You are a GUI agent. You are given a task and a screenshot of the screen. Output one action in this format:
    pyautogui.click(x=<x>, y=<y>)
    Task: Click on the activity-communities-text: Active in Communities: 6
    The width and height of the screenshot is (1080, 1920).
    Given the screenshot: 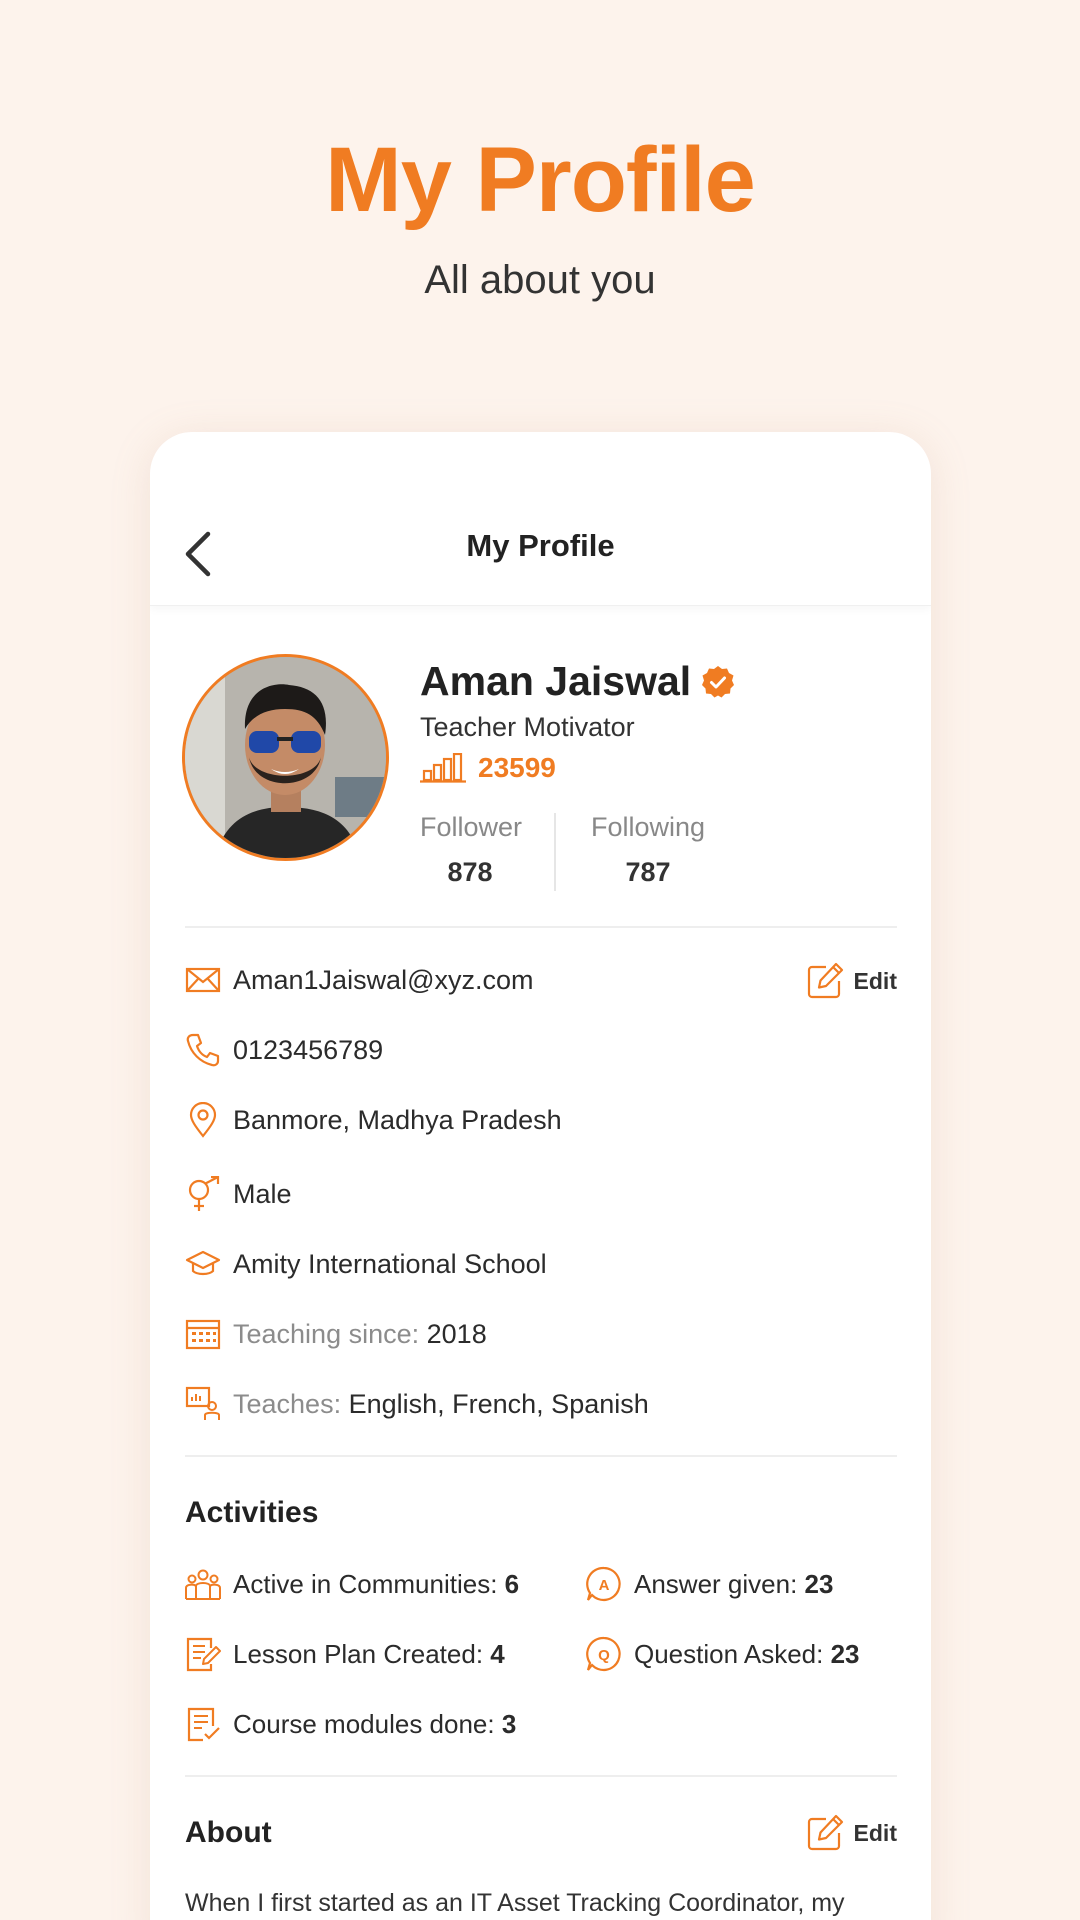 What is the action you would take?
    pyautogui.click(x=376, y=1584)
    